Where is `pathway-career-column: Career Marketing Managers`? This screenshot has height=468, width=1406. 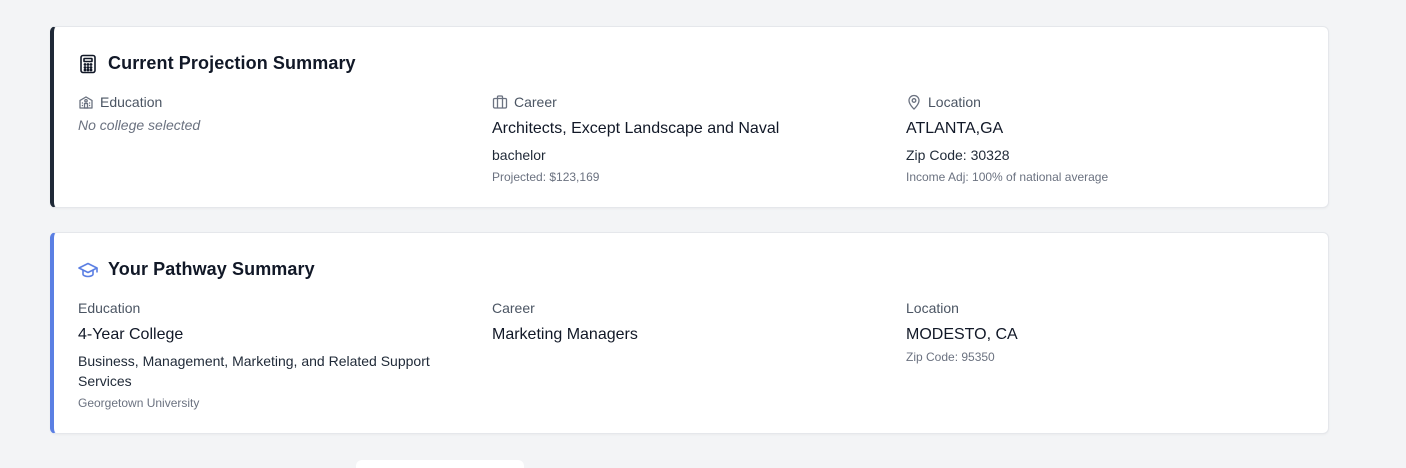
pathway-career-column: Career Marketing Managers is located at coordinates (682, 322).